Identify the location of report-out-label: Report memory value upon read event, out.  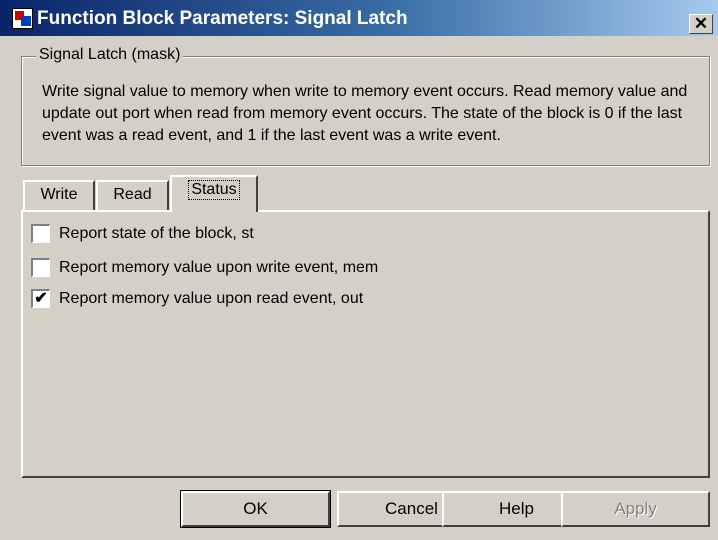
(211, 298).